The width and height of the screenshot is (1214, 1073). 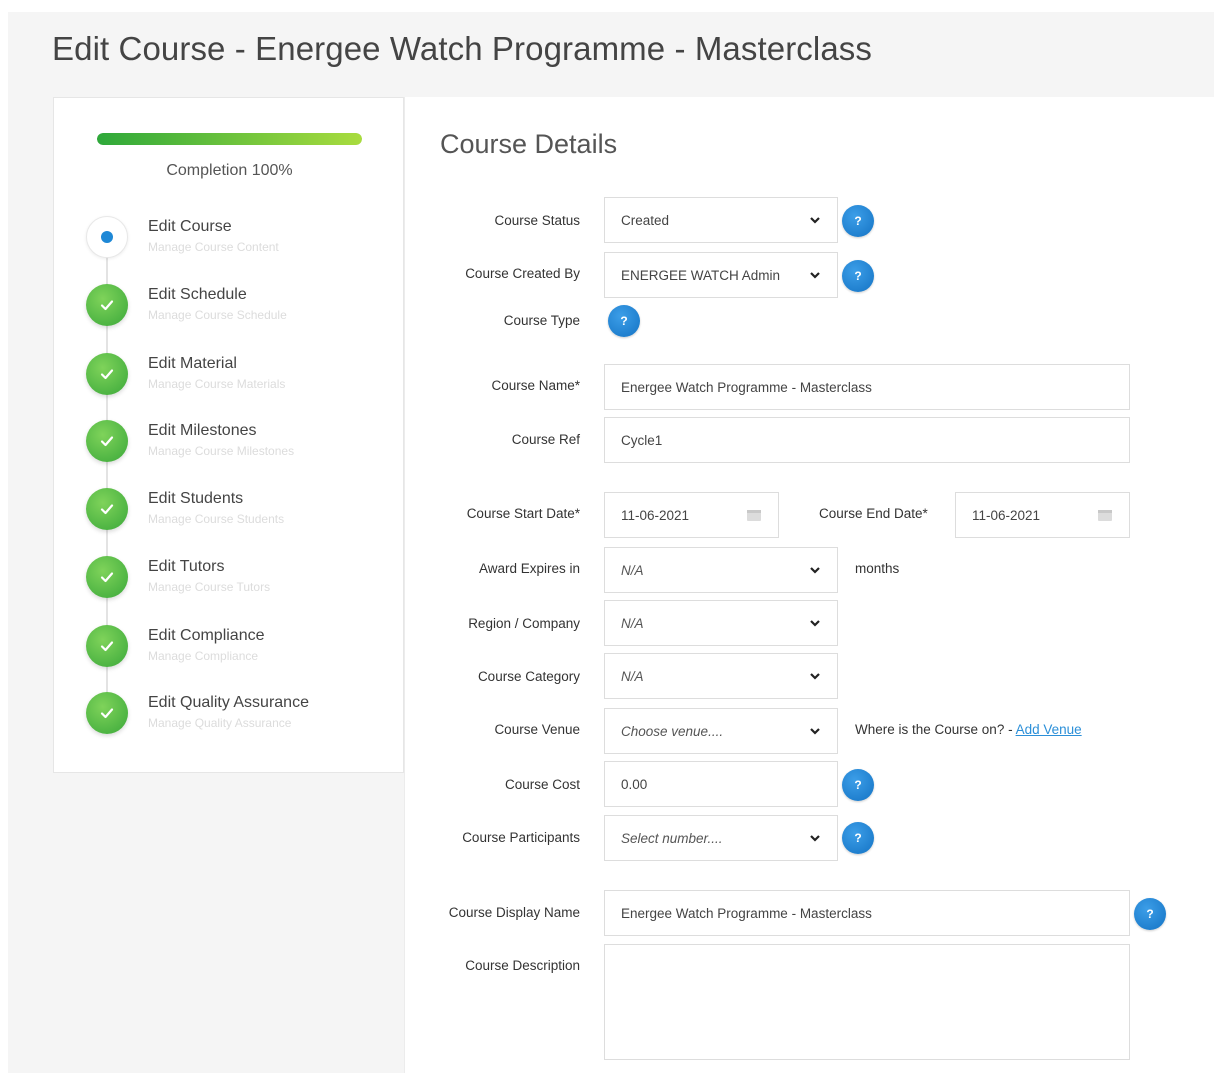 I want to click on course-name-value: Energee Watch Programme - Masterclass, so click(x=746, y=387).